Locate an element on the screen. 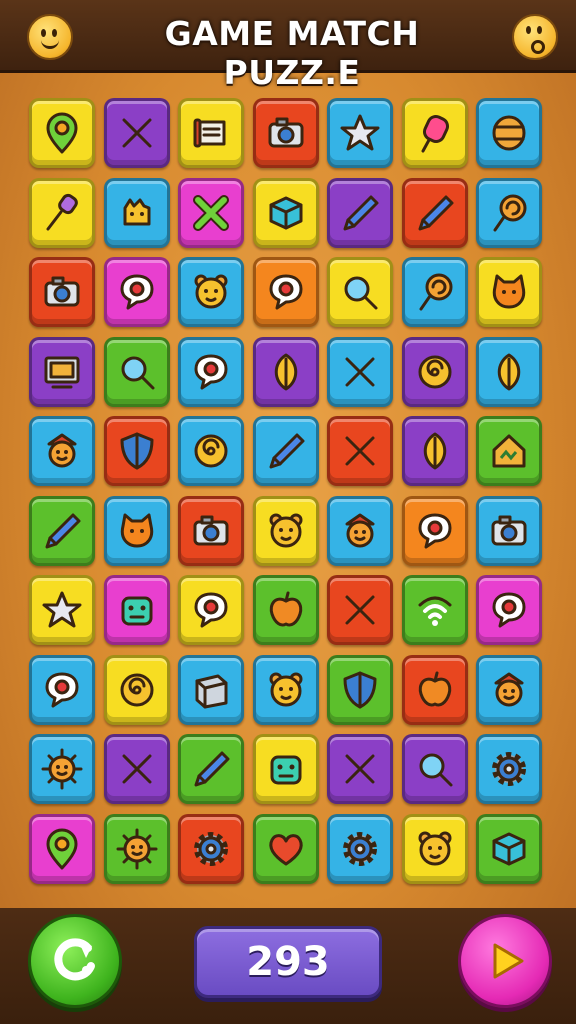 The width and height of the screenshot is (576, 1024). bear-icon is located at coordinates (211, 291).